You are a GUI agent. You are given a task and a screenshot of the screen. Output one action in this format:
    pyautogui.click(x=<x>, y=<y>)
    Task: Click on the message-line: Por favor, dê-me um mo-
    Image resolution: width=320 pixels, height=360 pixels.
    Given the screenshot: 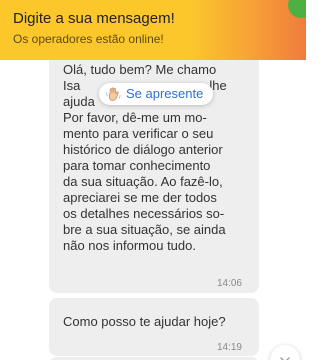 What is the action you would take?
    pyautogui.click(x=135, y=117)
    